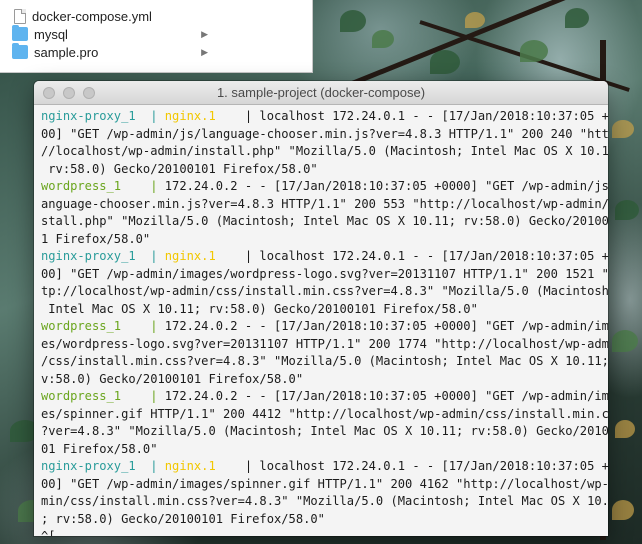 This screenshot has width=642, height=544. I want to click on finder-item-label: sample.pro, so click(66, 52).